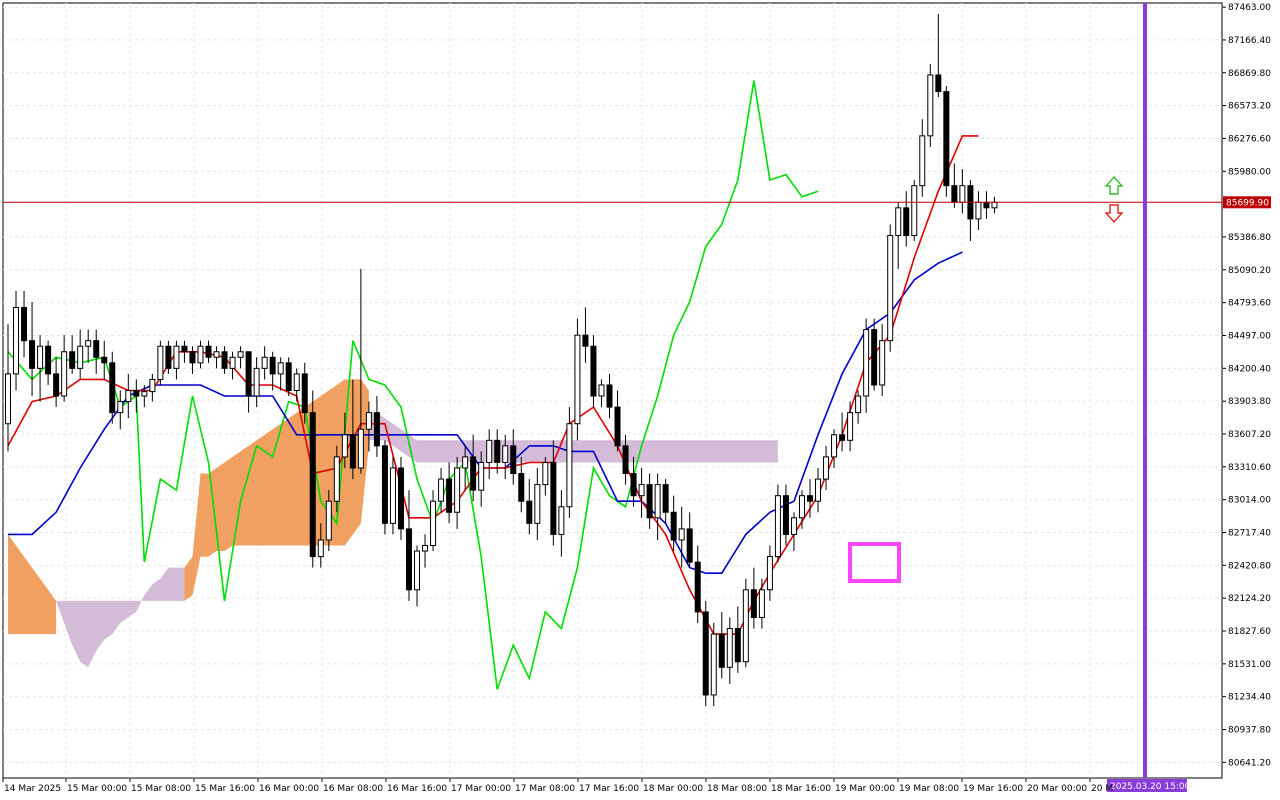 The image size is (1280, 800). Describe the element at coordinates (353, 789) in the screenshot. I see `x-tick-label: 16 Mar 08:00` at that location.